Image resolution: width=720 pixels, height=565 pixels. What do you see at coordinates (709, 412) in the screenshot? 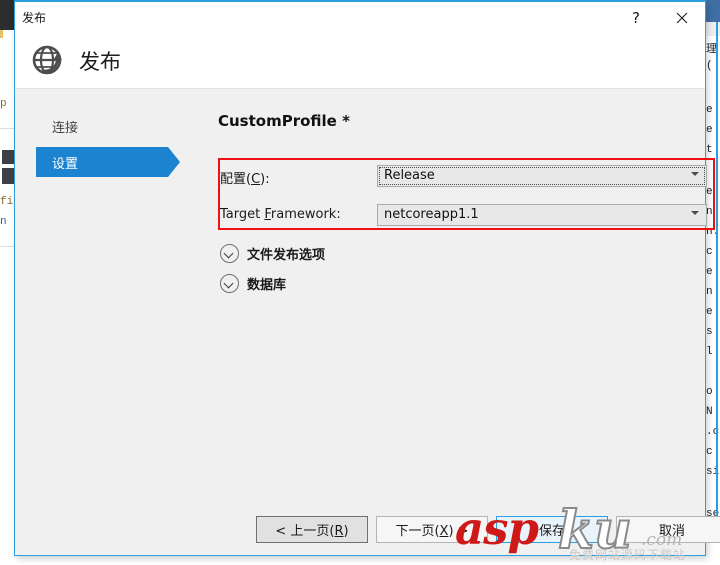
I see `background-text-fragment: N` at bounding box center [709, 412].